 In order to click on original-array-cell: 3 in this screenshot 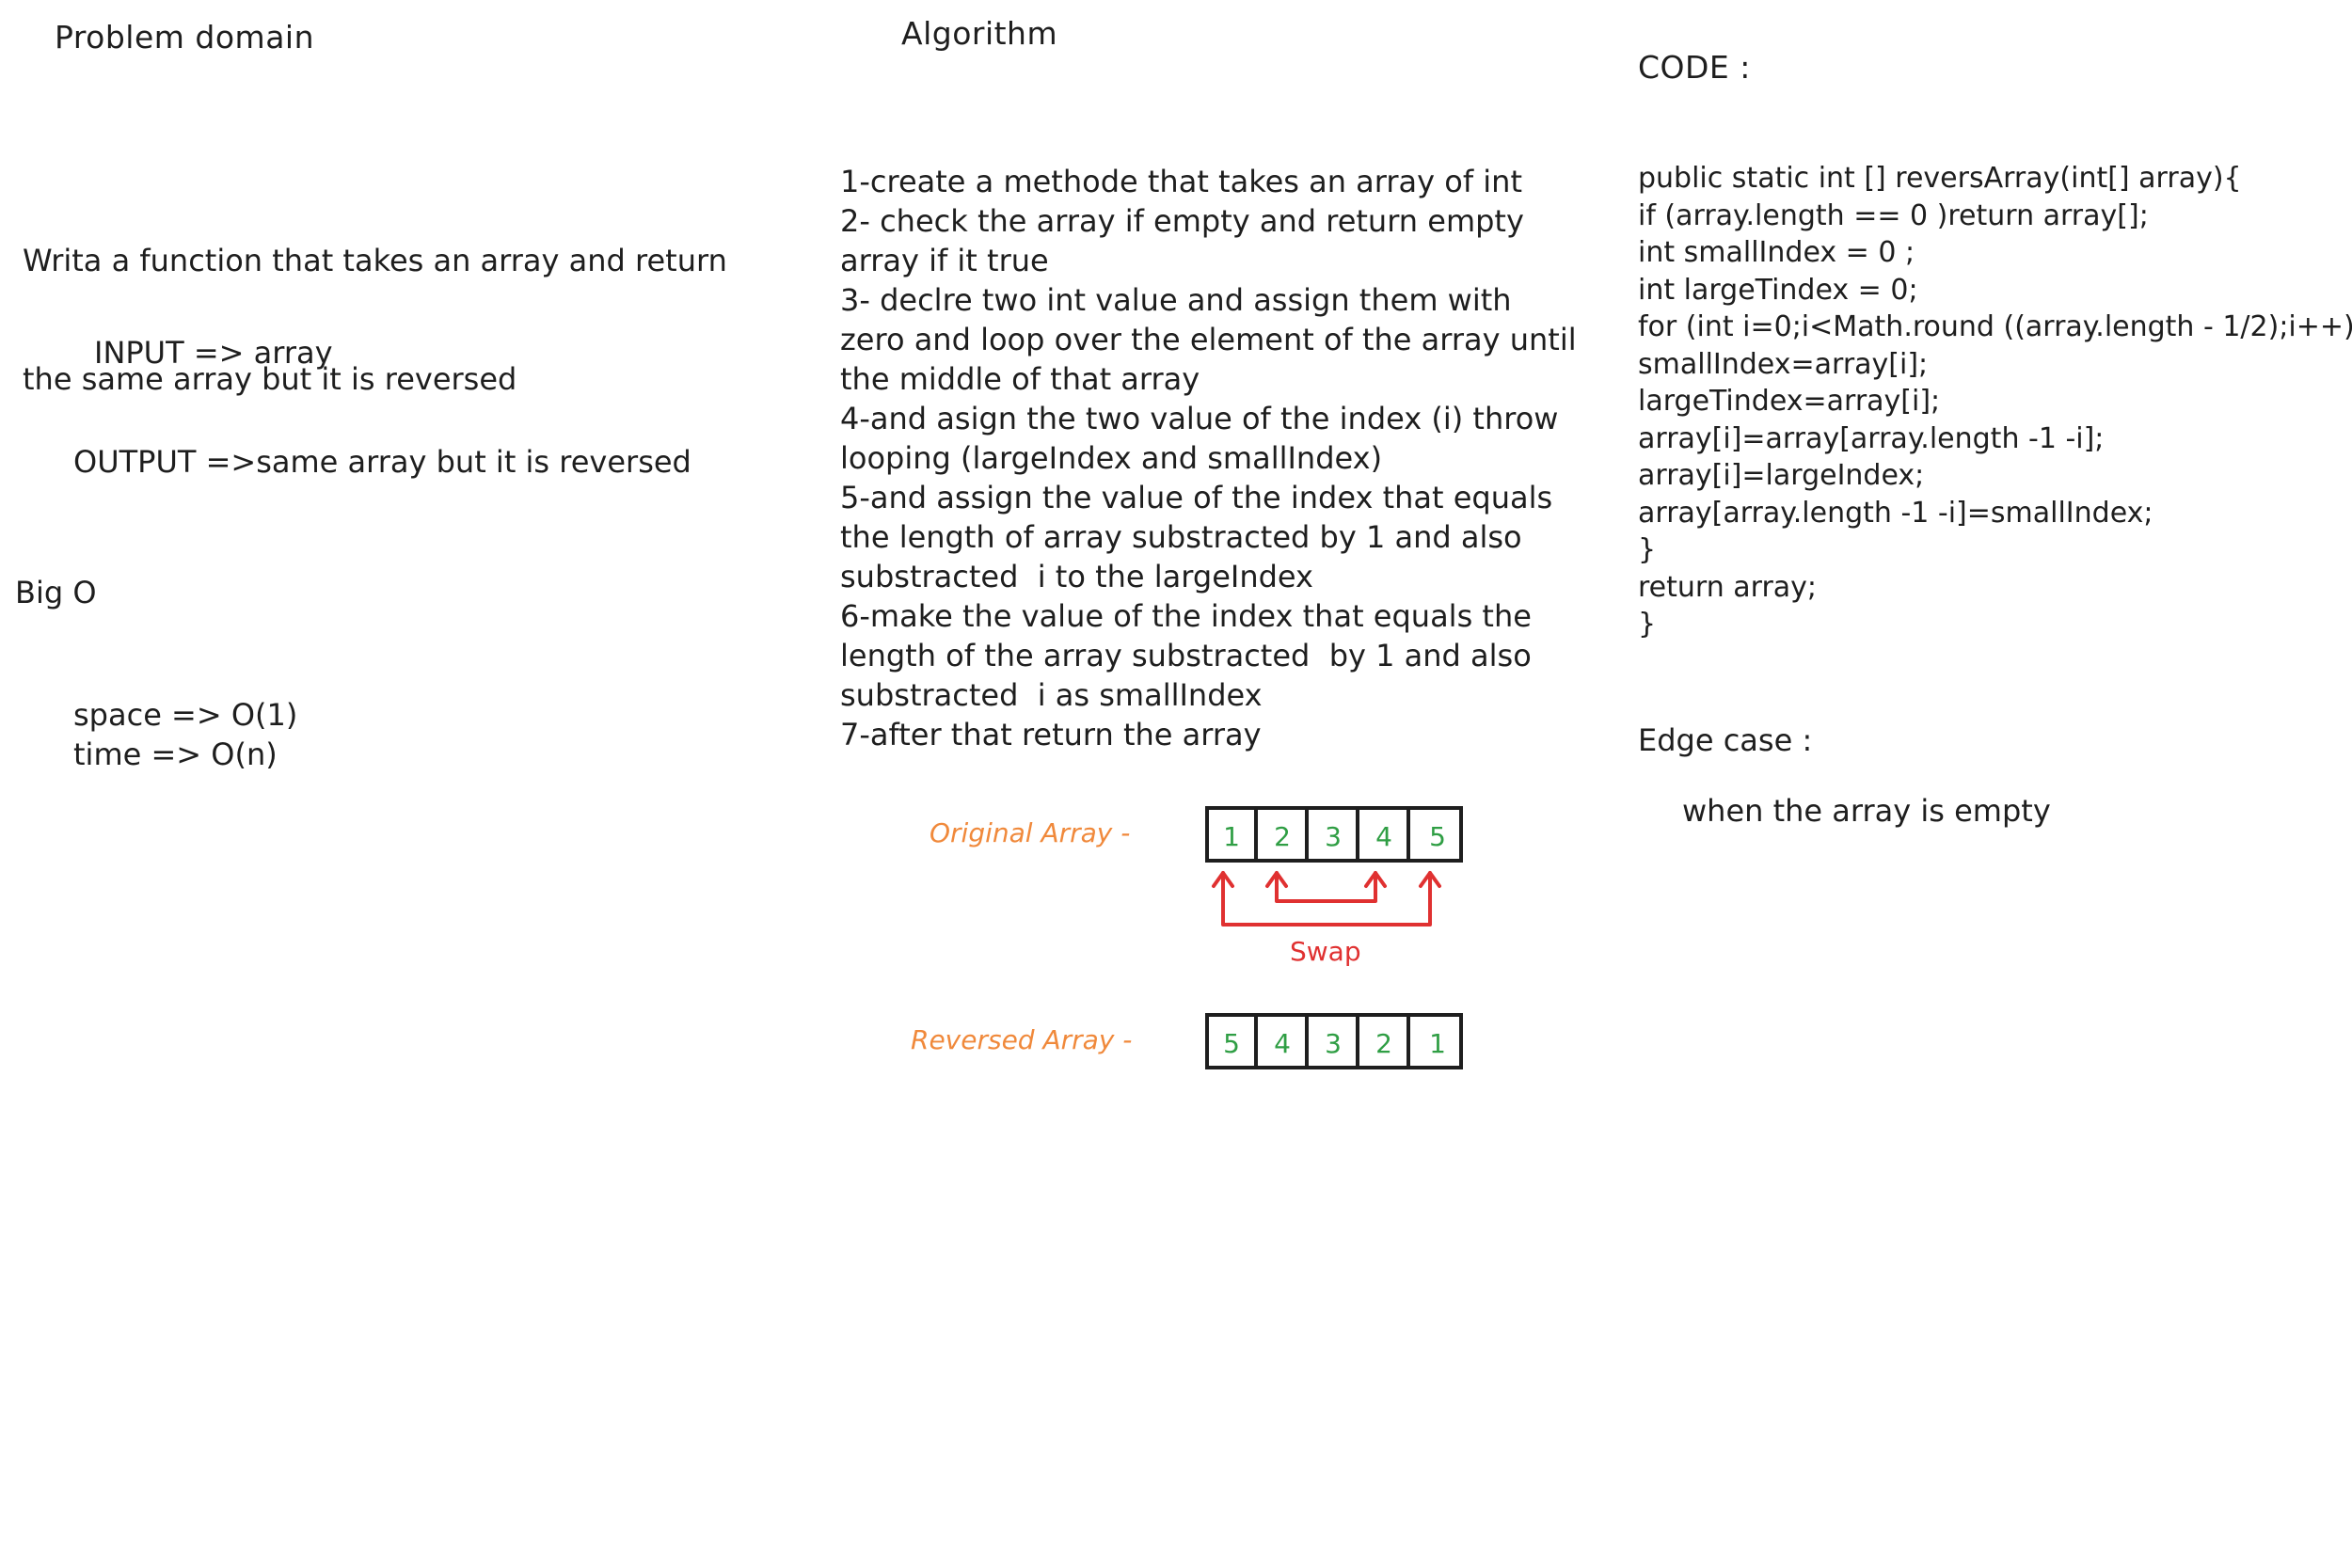, I will do `click(1335, 836)`.